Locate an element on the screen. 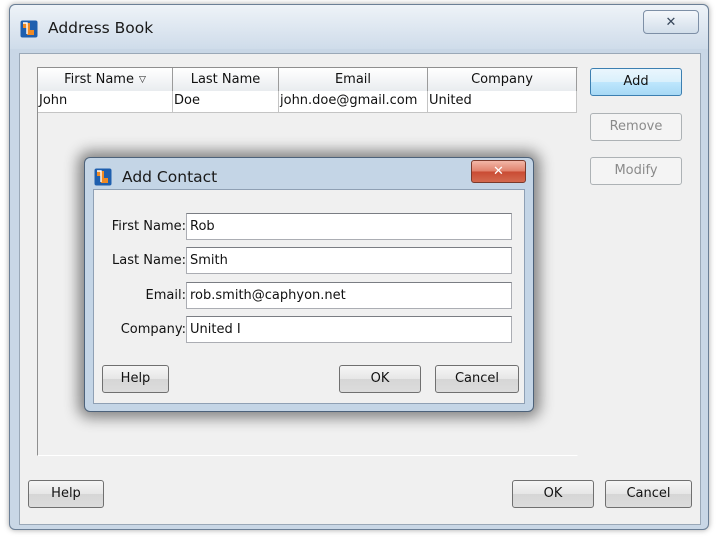  table-header: First Name ▽ Last Name Email Company is located at coordinates (307, 80).